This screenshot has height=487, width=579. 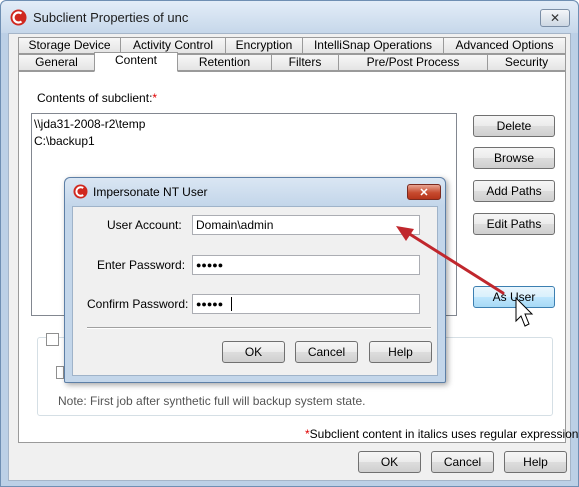 I want to click on secondary-checkbox, so click(x=60, y=372).